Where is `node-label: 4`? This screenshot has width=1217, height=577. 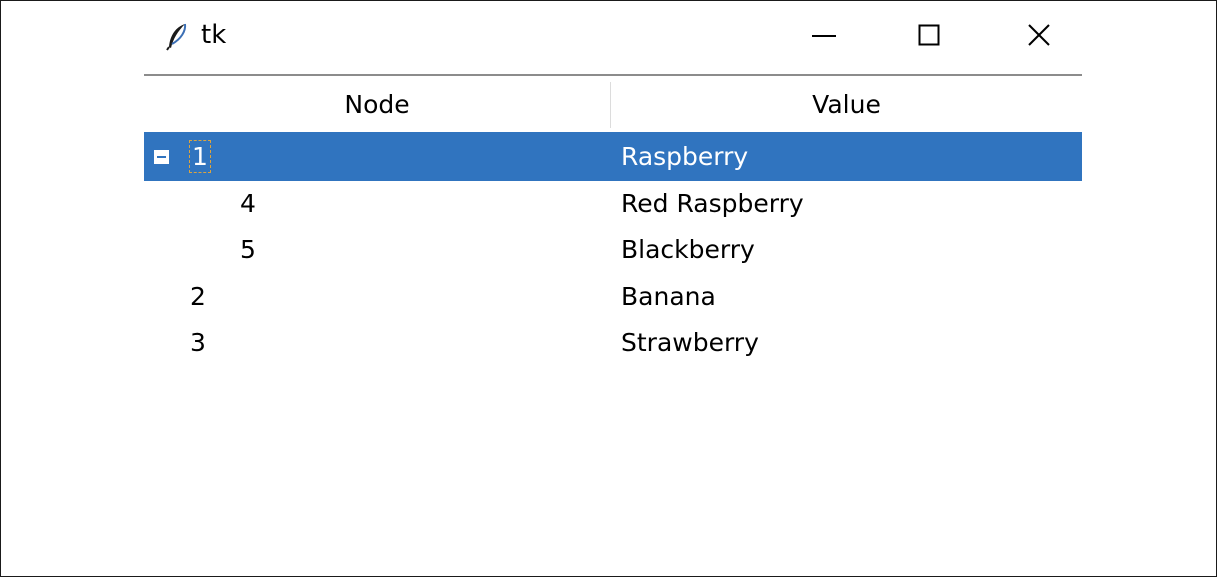 node-label: 4 is located at coordinates (248, 203).